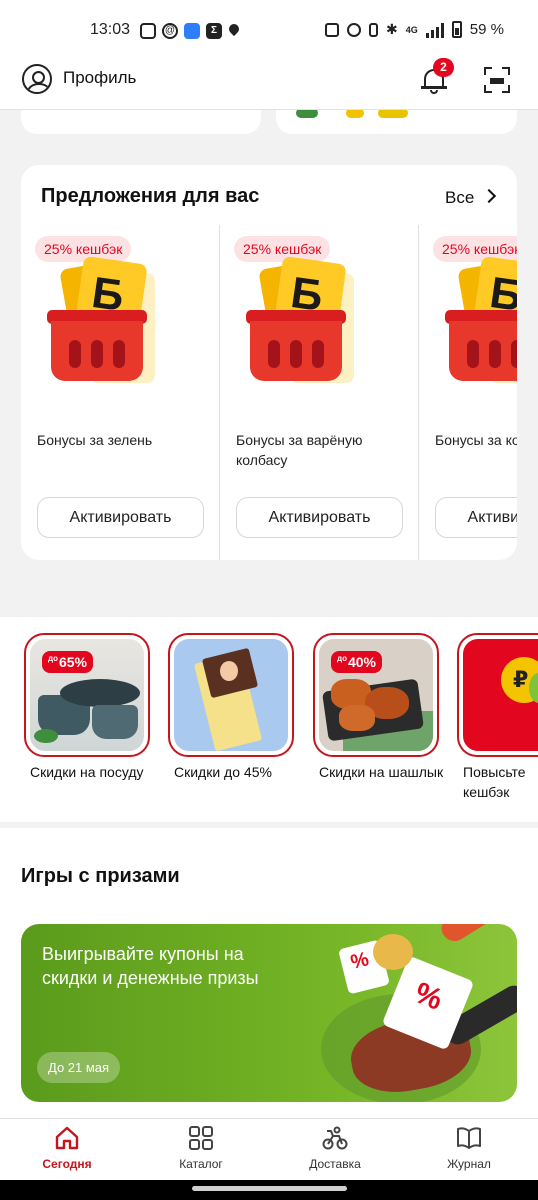  Describe the element at coordinates (356, 662) in the screenshot. I see `discount-badge: до40%` at that location.